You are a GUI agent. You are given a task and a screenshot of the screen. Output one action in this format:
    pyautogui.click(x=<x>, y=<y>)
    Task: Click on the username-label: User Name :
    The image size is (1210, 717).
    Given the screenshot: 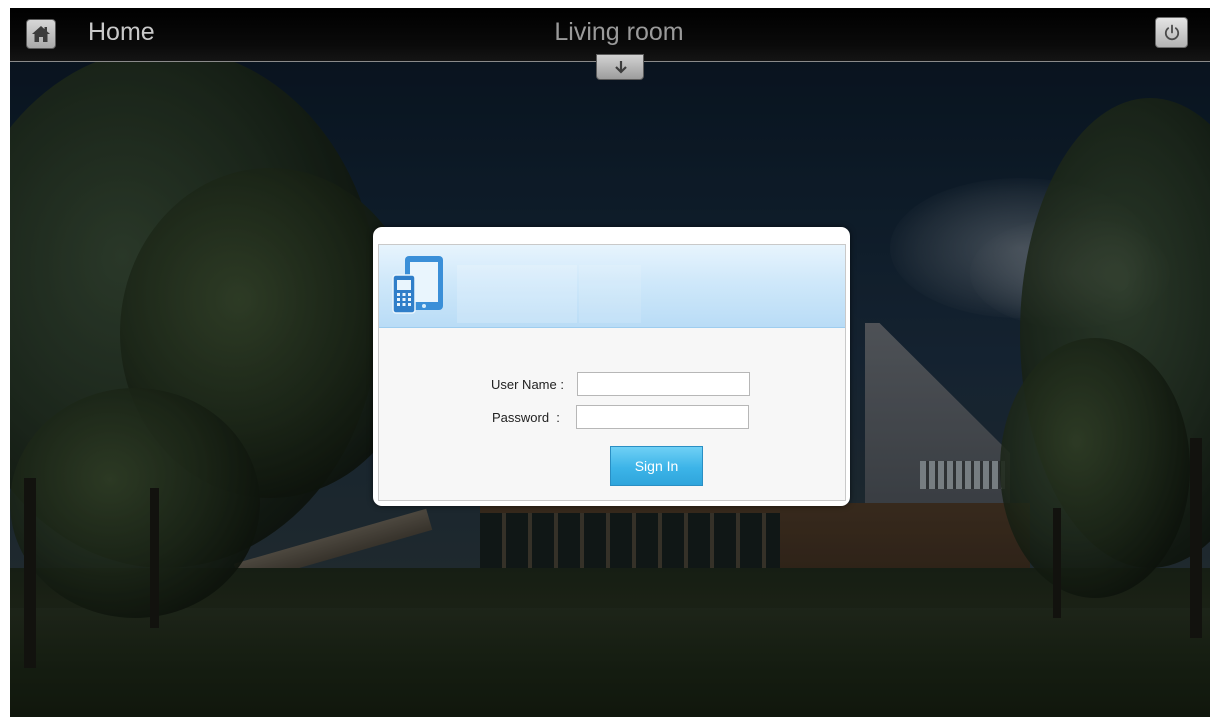 What is the action you would take?
    pyautogui.click(x=527, y=384)
    